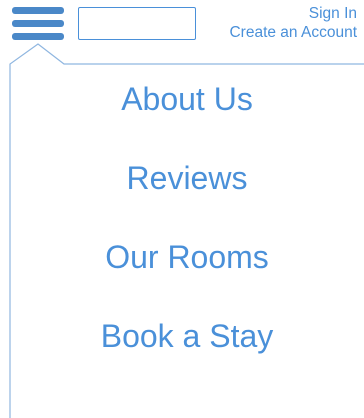 Image resolution: width=364 pixels, height=418 pixels. I want to click on sign-in-link: Sign In, so click(293, 13).